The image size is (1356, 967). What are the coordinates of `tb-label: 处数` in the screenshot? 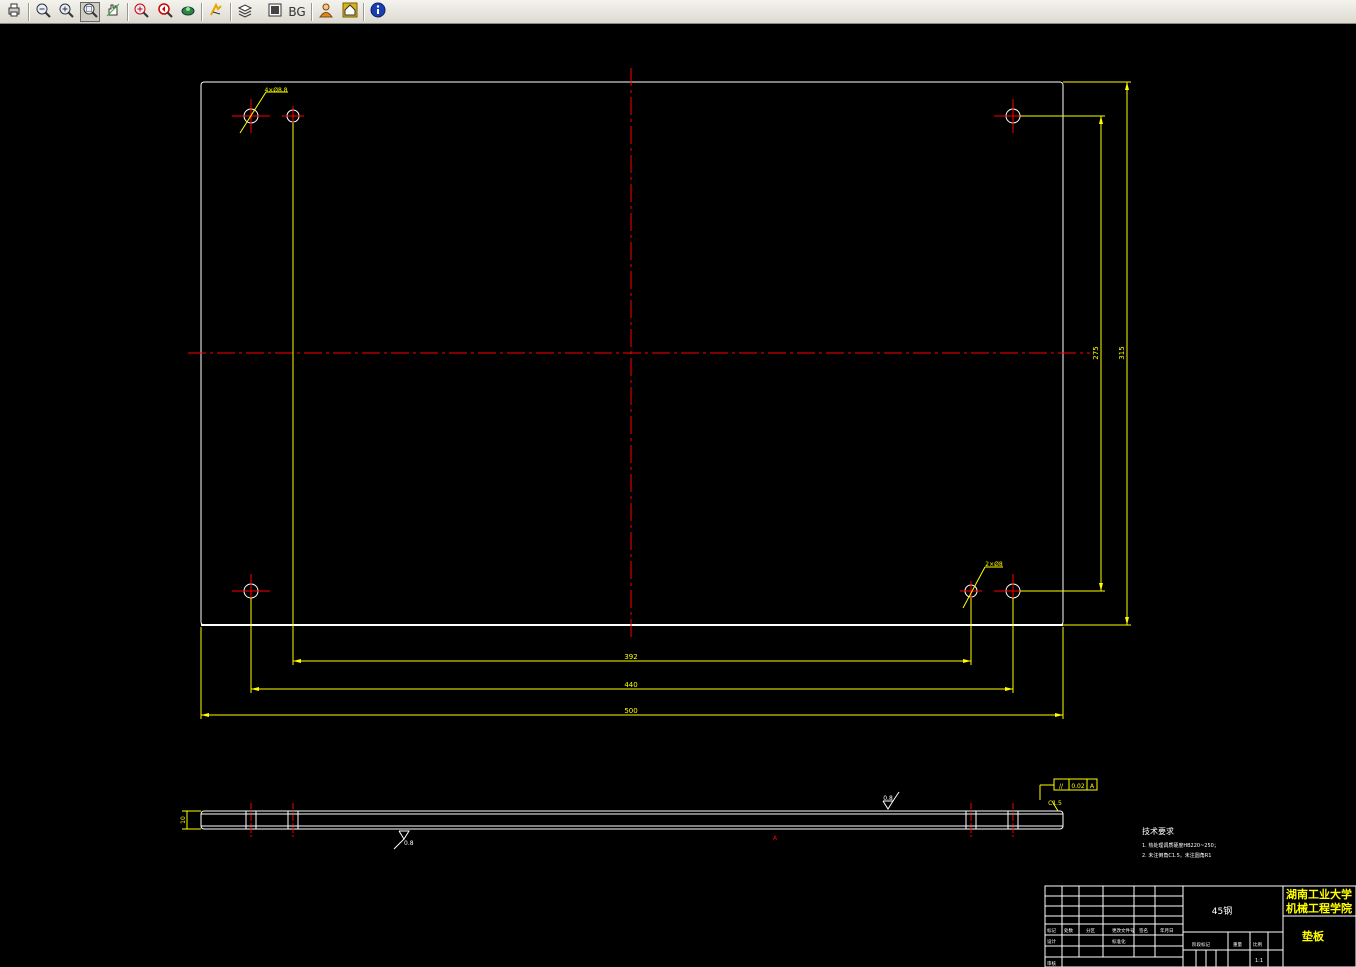 It's located at (1068, 930).